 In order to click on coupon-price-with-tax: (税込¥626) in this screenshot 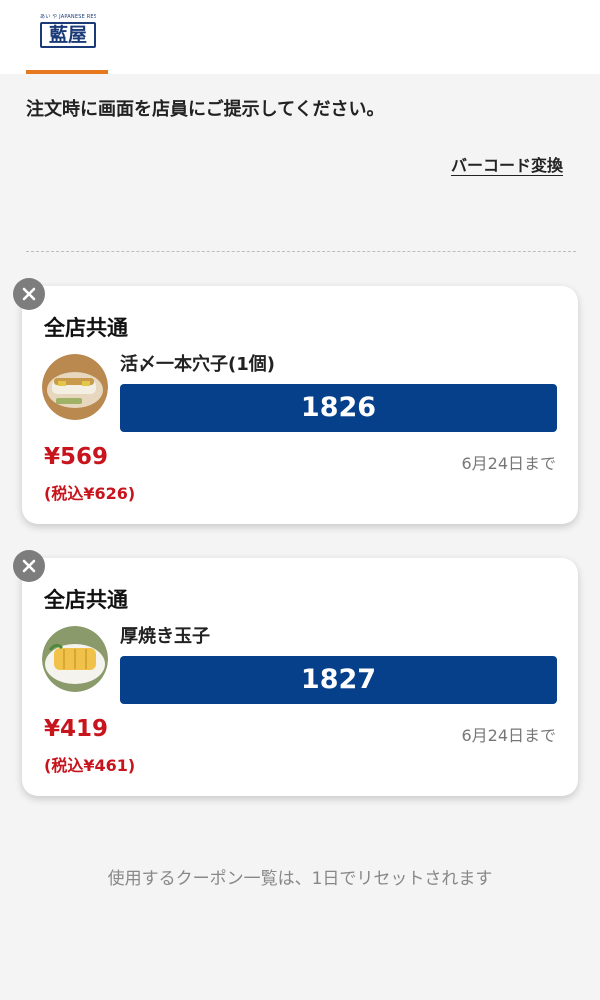, I will do `click(90, 493)`.